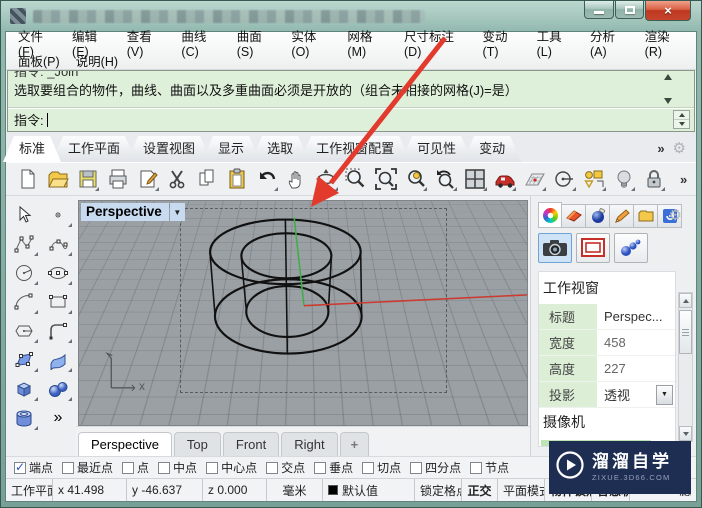  What do you see at coordinates (24, 418) in the screenshot?
I see `cylinder-icon` at bounding box center [24, 418].